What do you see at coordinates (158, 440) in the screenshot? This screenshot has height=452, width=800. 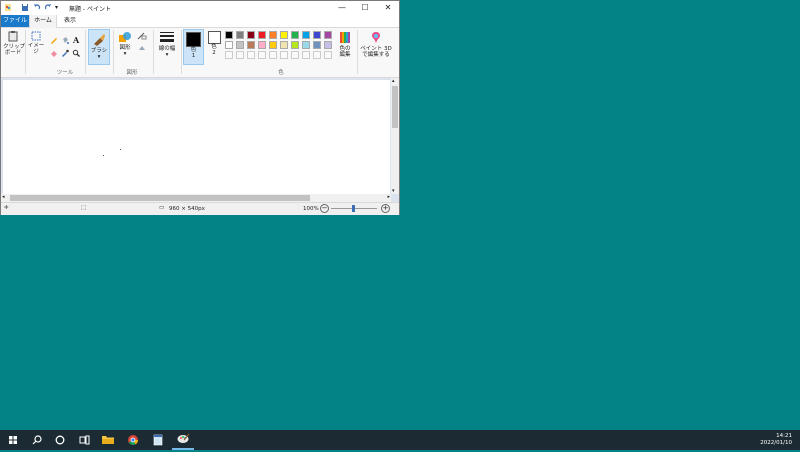 I see `notepad-button` at bounding box center [158, 440].